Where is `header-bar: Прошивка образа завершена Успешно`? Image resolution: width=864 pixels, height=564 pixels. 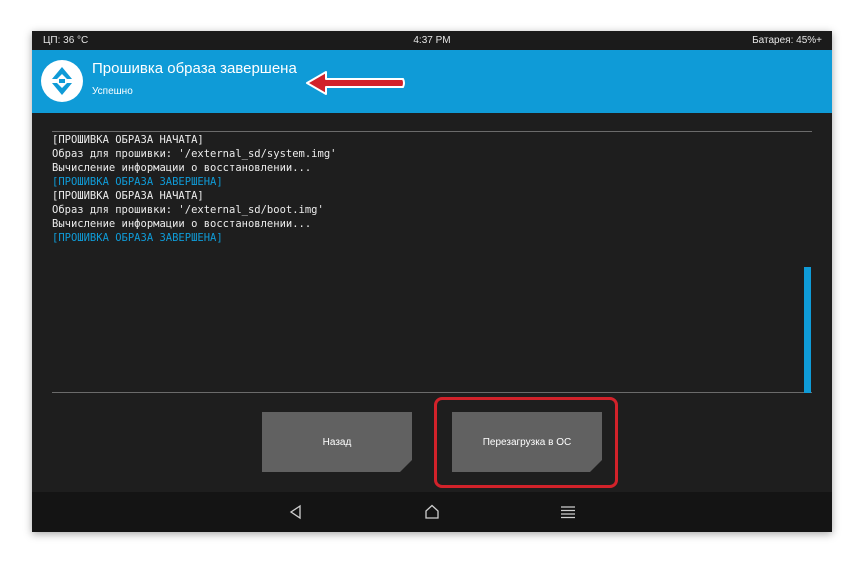 header-bar: Прошивка образа завершена Успешно is located at coordinates (432, 81).